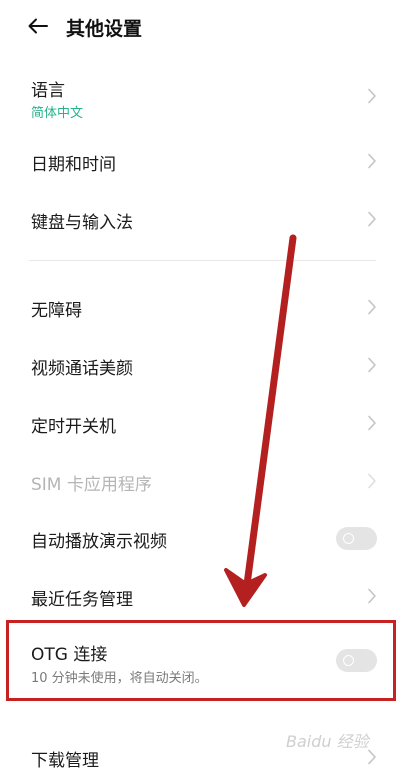 The image size is (405, 776). What do you see at coordinates (48, 91) in the screenshot?
I see `settings-item-label: 语言` at bounding box center [48, 91].